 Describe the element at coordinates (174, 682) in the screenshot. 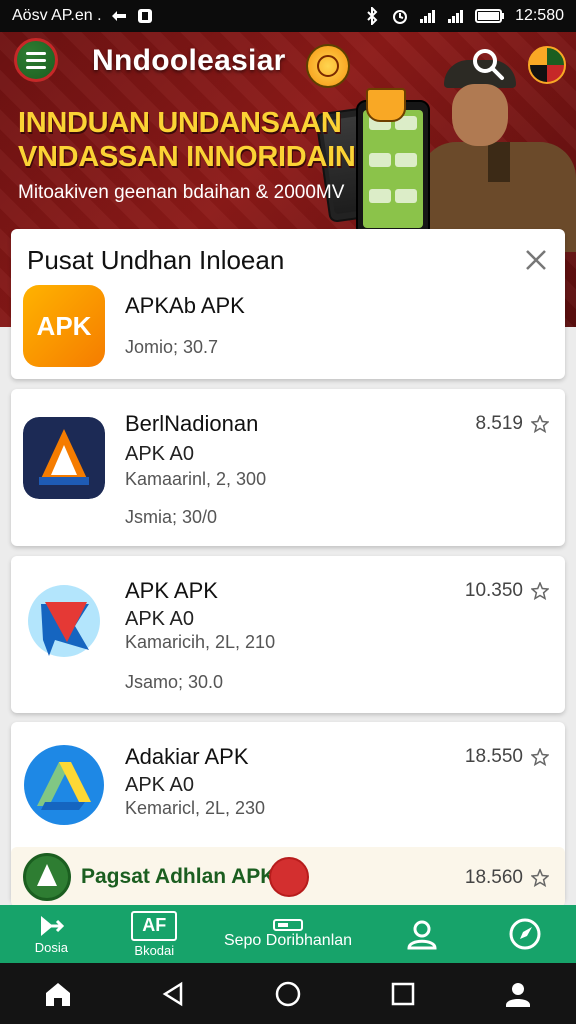

I see `app-size: Jsamo; 30.0` at that location.